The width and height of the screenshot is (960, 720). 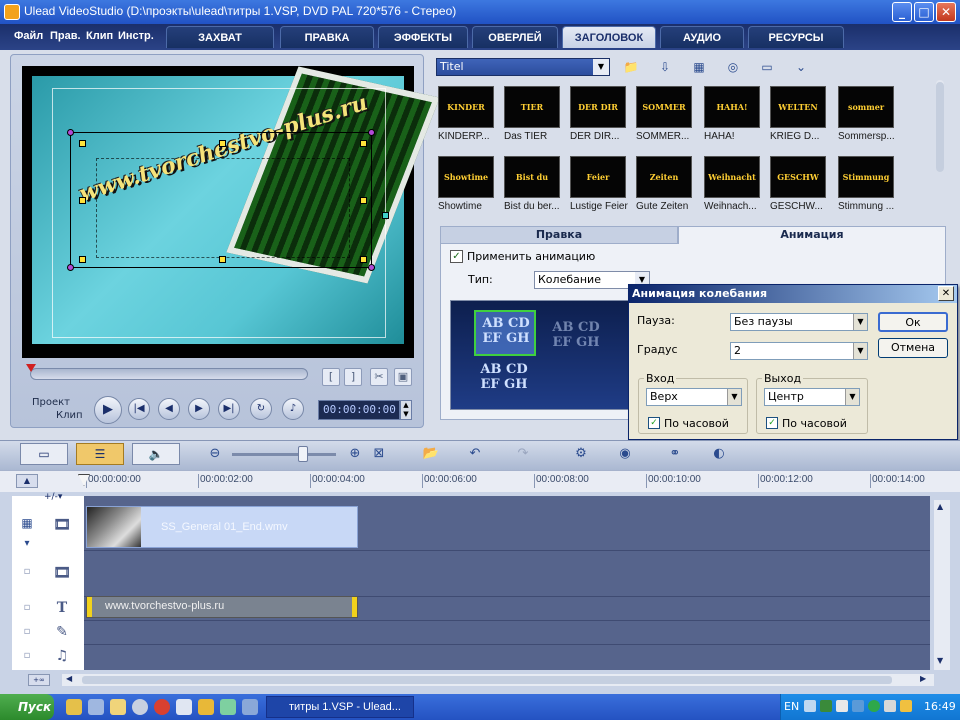 I want to click on library-item: Zeiten Gute Zeiten, so click(x=665, y=186).